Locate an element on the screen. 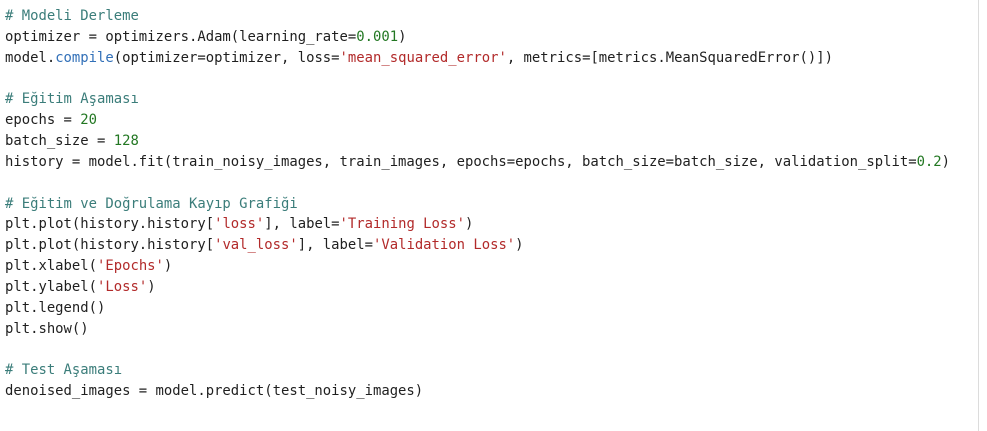  code-token-string: 'mean_squared_error' is located at coordinates (423, 57).